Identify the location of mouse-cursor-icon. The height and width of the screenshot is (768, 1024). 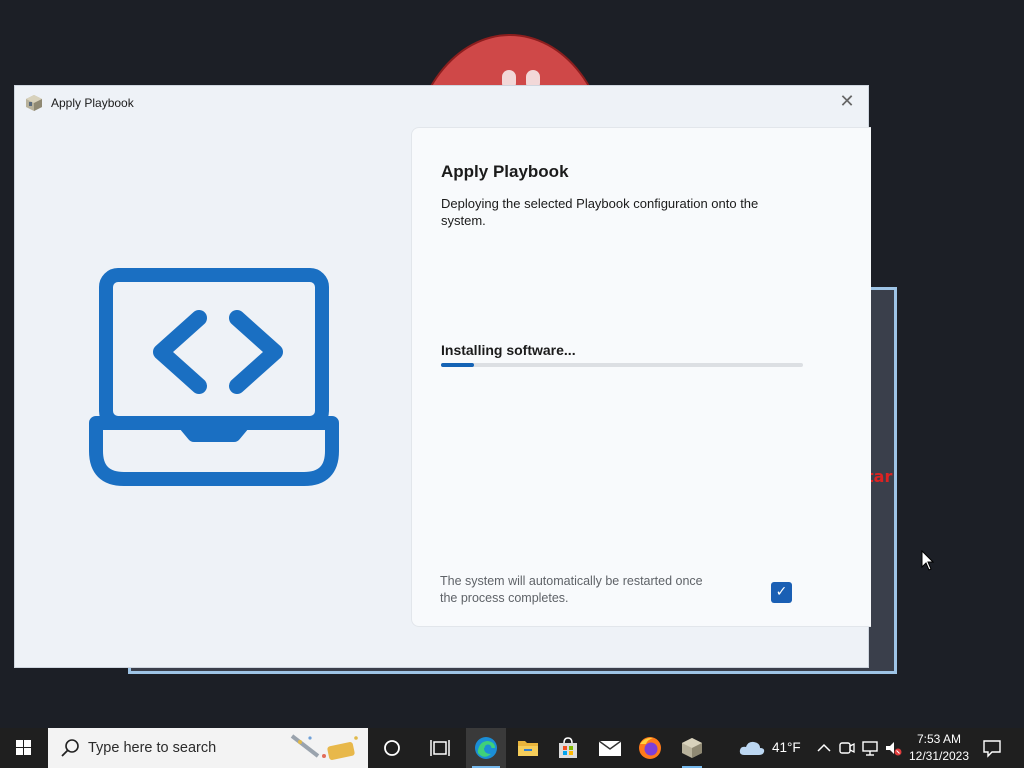
(928, 560).